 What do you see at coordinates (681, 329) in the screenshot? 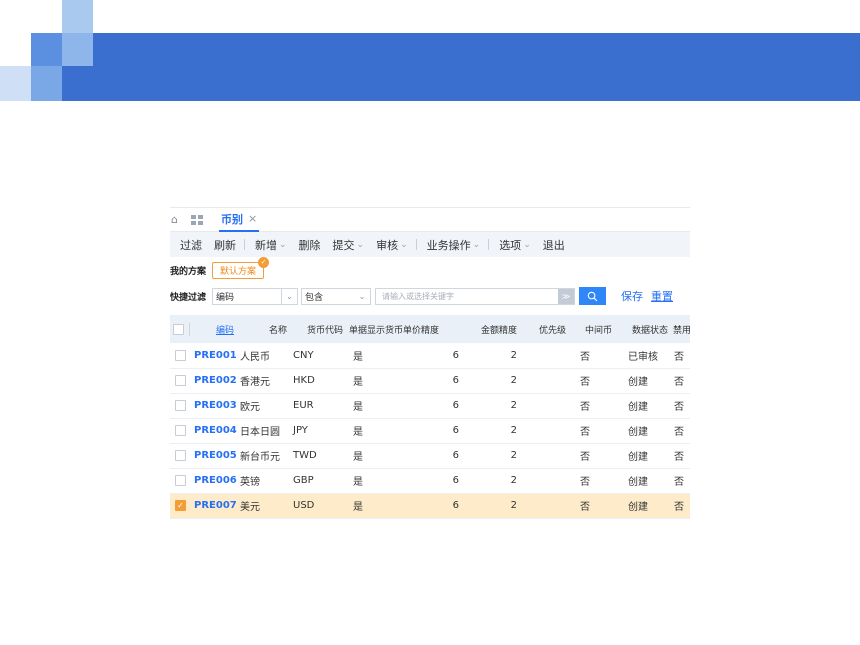
I see `column-header-disabled: 禁用` at bounding box center [681, 329].